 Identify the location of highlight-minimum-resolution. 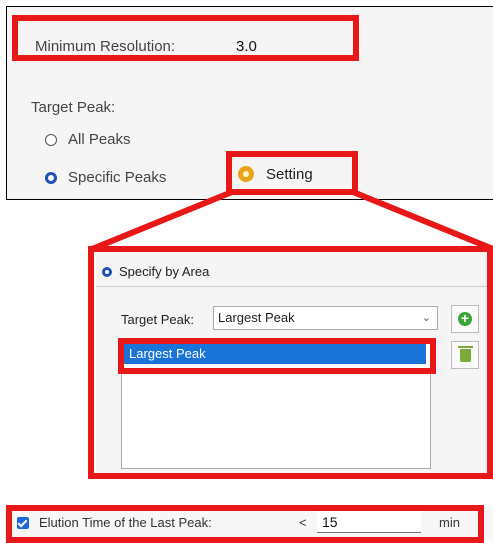
(185, 38).